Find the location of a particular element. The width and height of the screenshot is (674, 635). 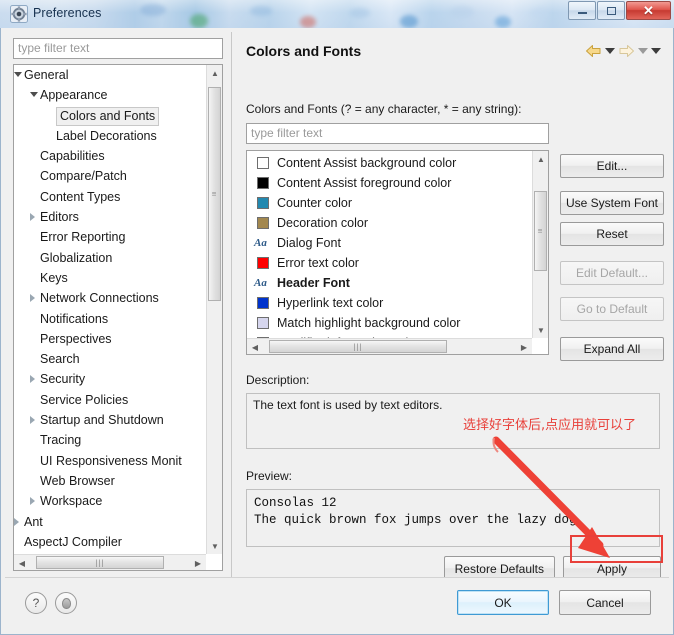

tree-scroll-down-icon: ▼ is located at coordinates (214, 546).